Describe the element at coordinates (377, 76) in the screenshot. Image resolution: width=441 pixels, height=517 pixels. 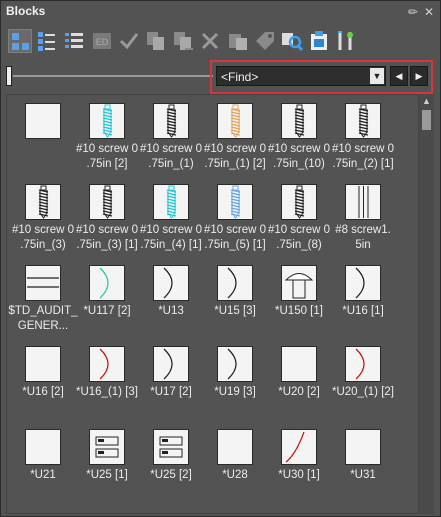
I see `dropdown-arrow-icon: ▼` at that location.